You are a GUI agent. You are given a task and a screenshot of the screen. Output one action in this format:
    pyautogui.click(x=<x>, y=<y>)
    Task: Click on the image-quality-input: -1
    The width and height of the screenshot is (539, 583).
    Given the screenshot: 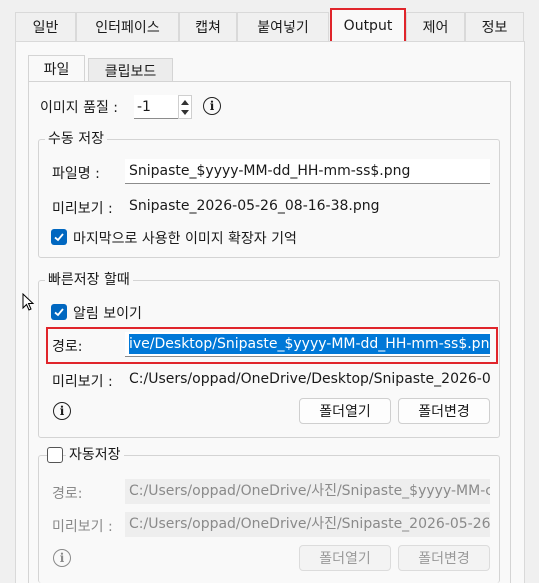 What is the action you would take?
    pyautogui.click(x=156, y=107)
    